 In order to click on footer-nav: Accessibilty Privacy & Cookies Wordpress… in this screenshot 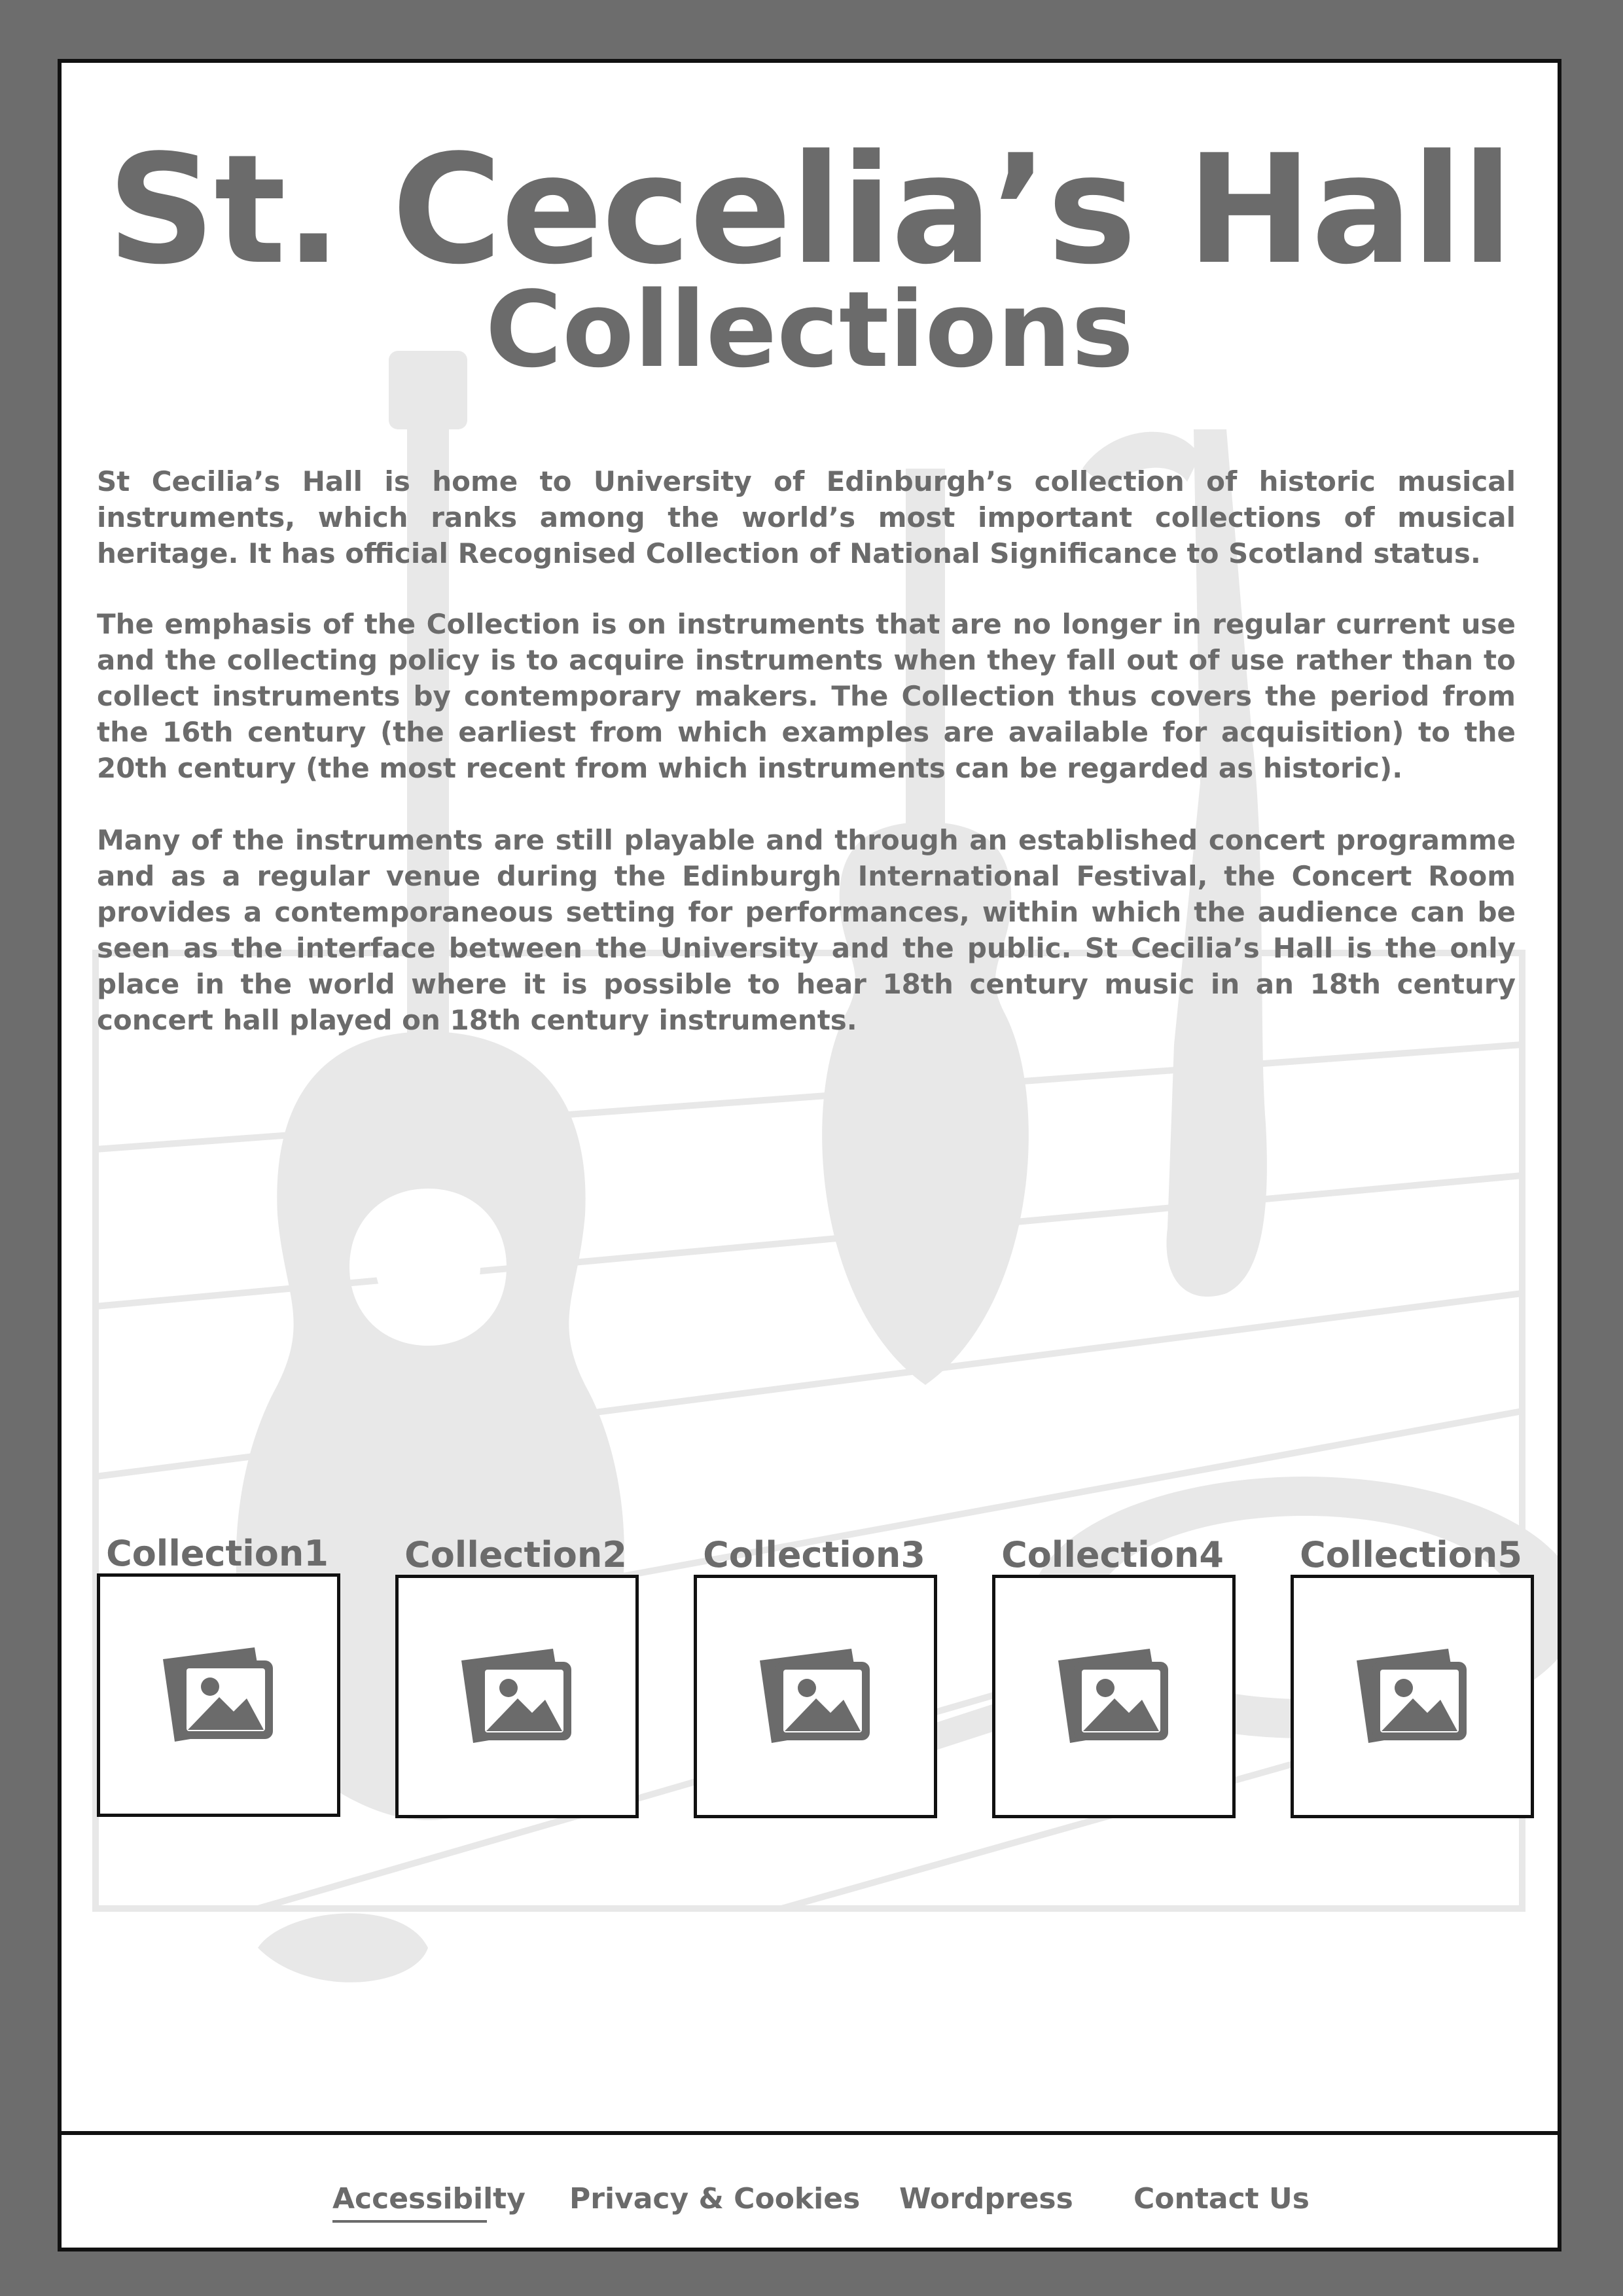, I will do `click(810, 2189)`.